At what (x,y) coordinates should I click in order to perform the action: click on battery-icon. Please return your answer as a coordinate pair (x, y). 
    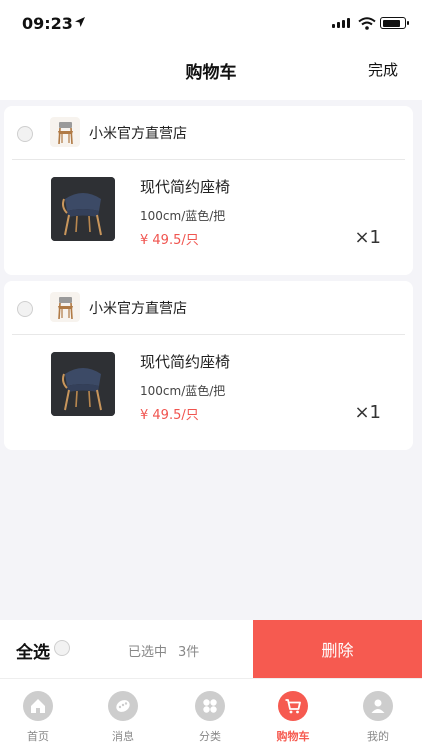
    Looking at the image, I should click on (394, 23).